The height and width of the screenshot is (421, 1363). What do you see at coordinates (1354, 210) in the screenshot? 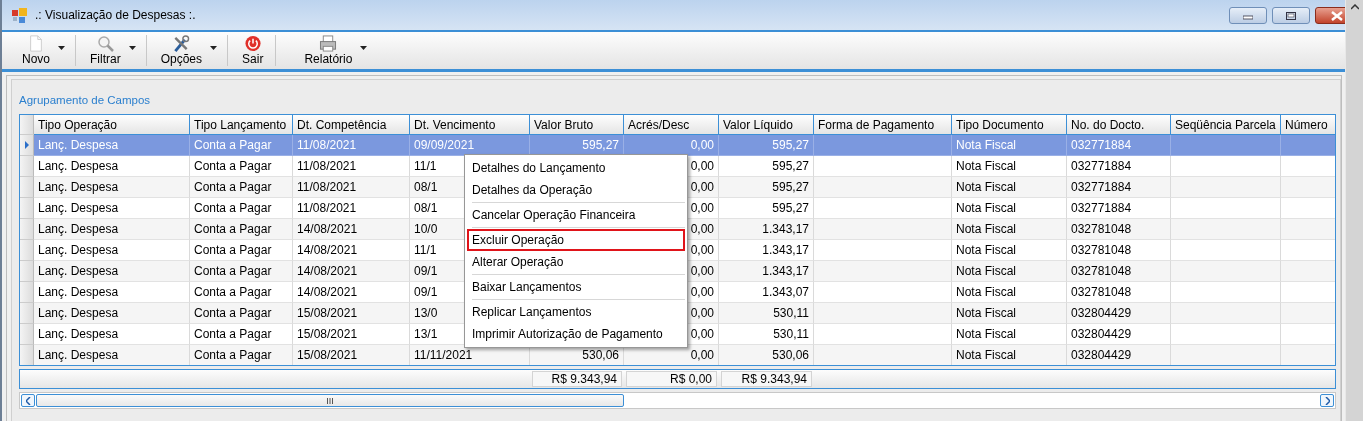
I see `vertical-scrollbar` at bounding box center [1354, 210].